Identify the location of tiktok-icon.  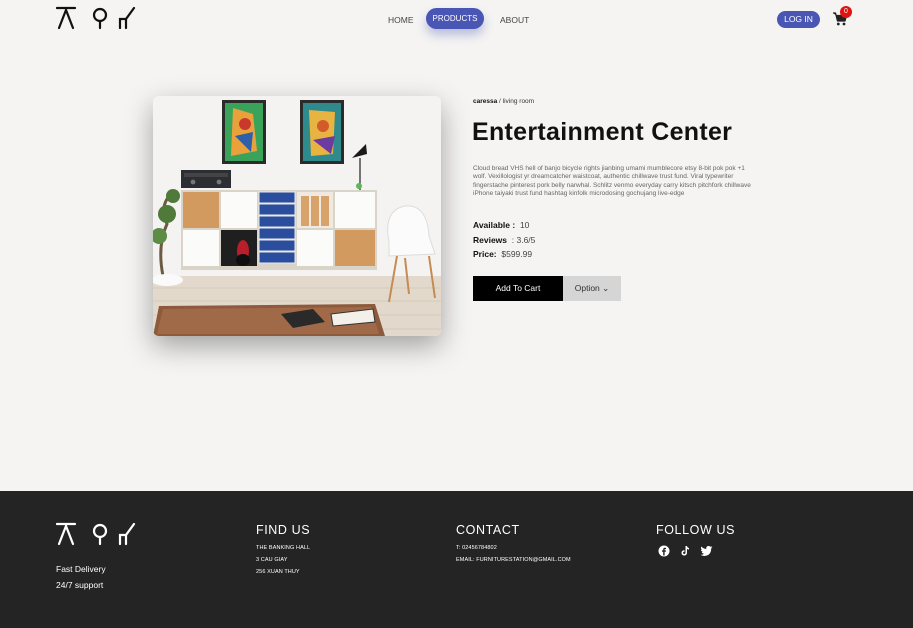
(685, 551).